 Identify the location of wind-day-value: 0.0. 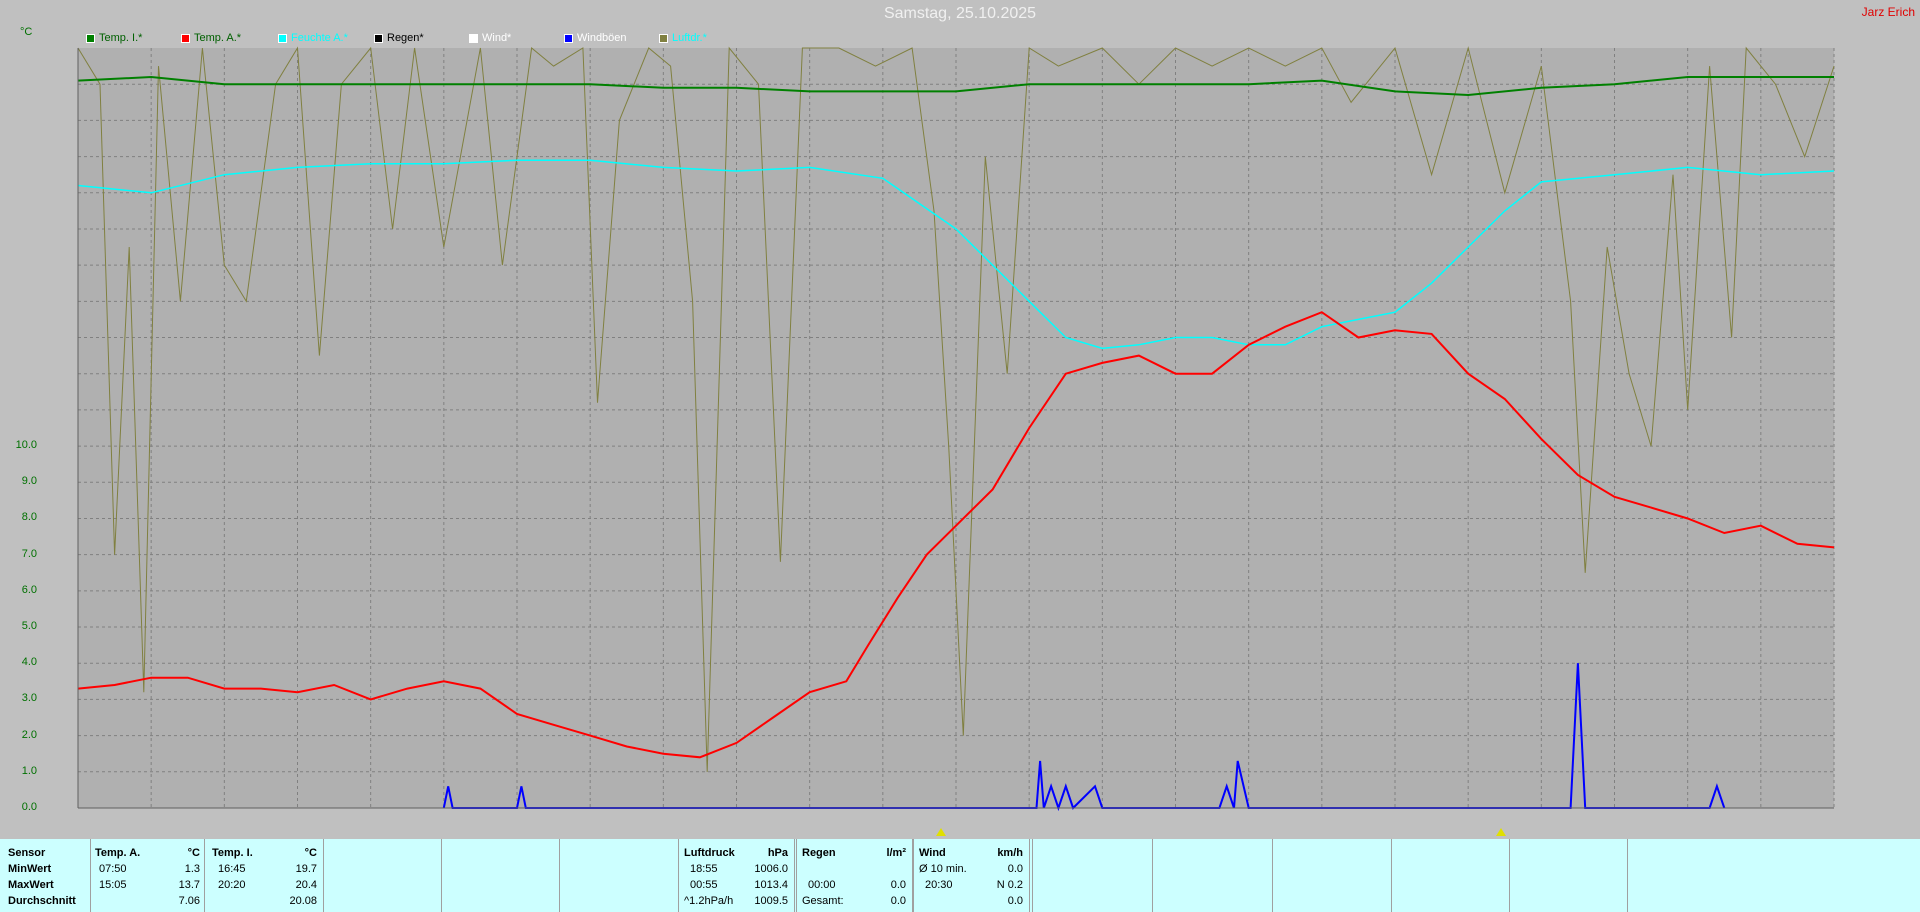
(1015, 901).